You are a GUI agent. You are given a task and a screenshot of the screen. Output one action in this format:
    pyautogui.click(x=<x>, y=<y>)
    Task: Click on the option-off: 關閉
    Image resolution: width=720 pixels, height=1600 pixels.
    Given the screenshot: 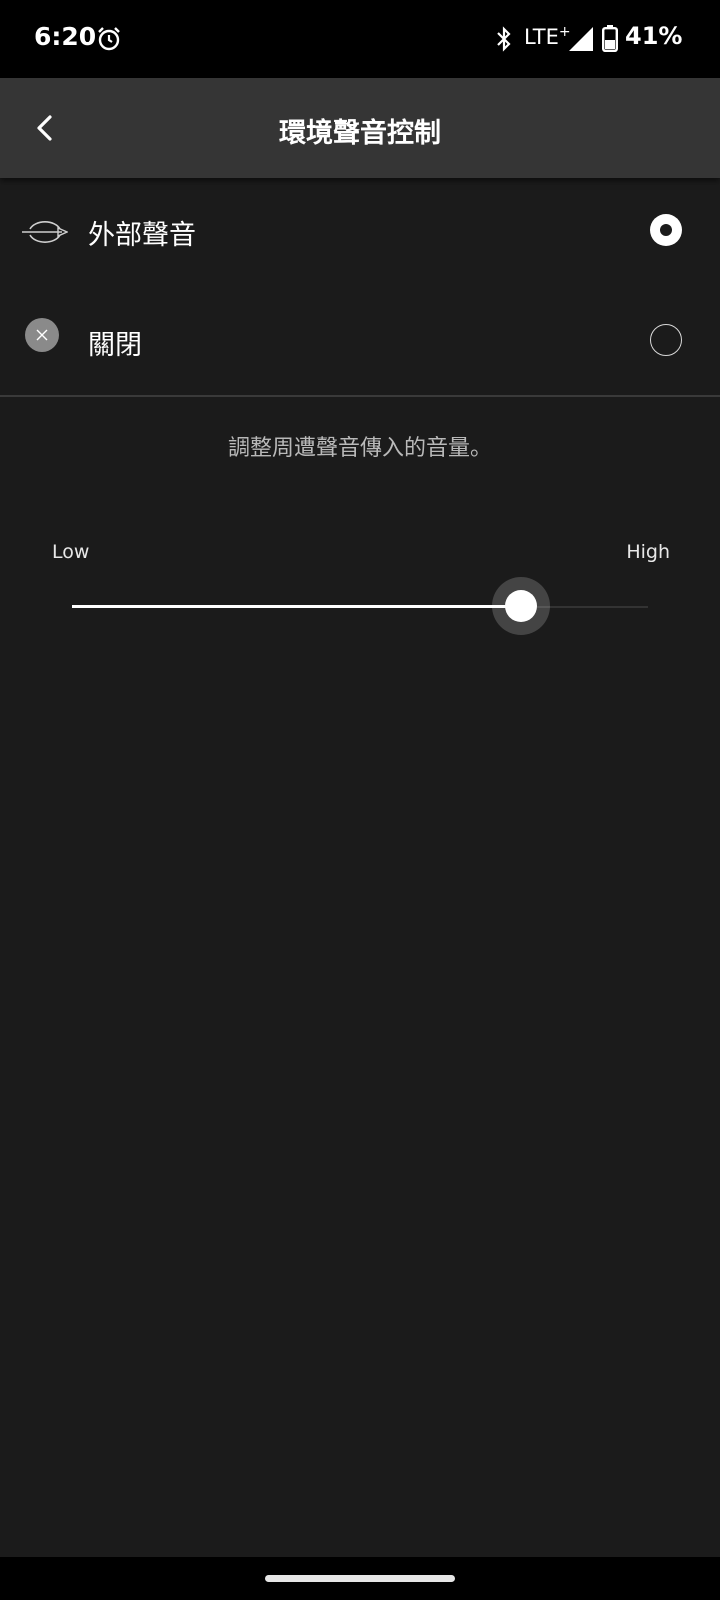 What is the action you would take?
    pyautogui.click(x=360, y=342)
    